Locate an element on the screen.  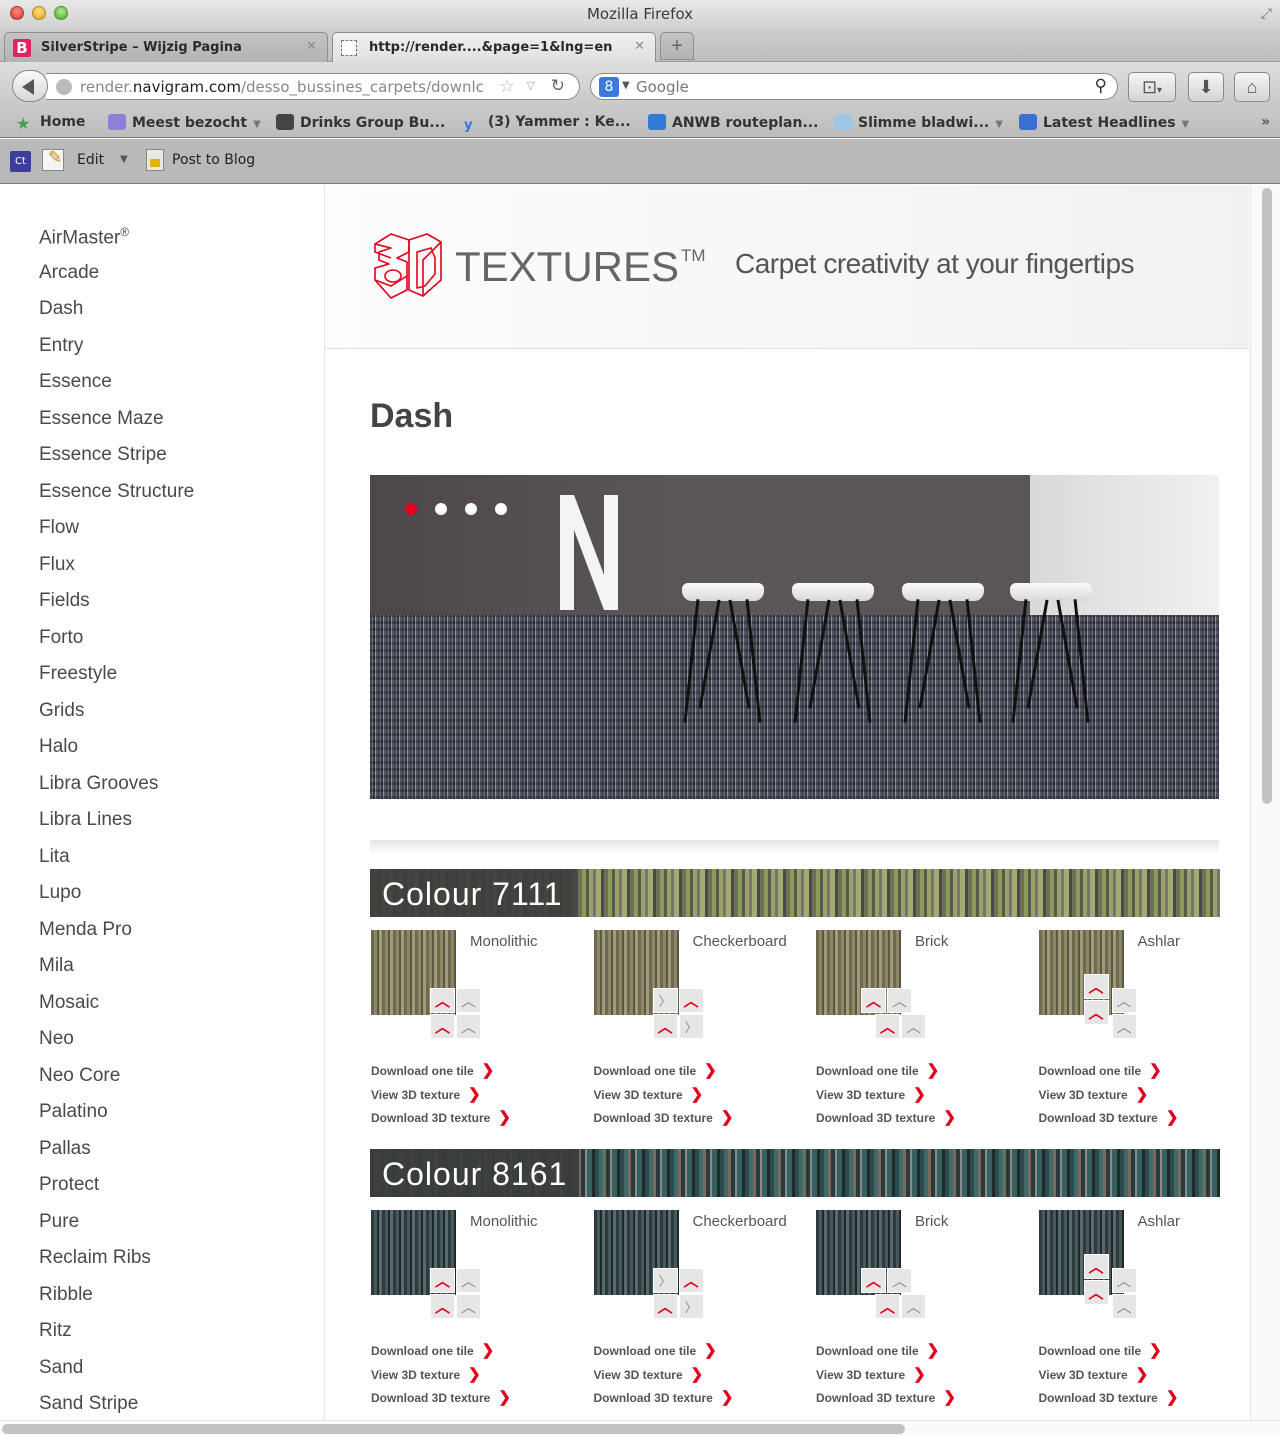
sidebar-item-arcade: Arcade is located at coordinates (69, 273).